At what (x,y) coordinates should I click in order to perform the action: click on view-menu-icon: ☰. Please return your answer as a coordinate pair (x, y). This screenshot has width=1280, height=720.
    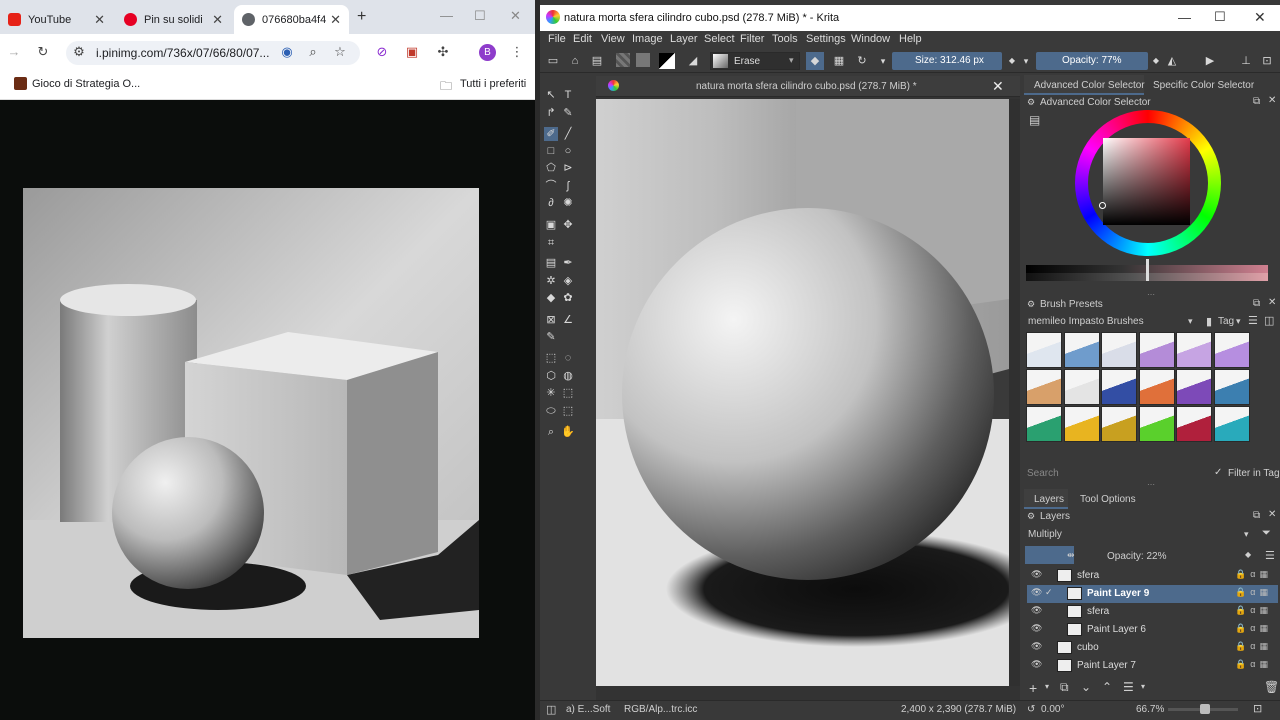
    Looking at the image, I should click on (1253, 320).